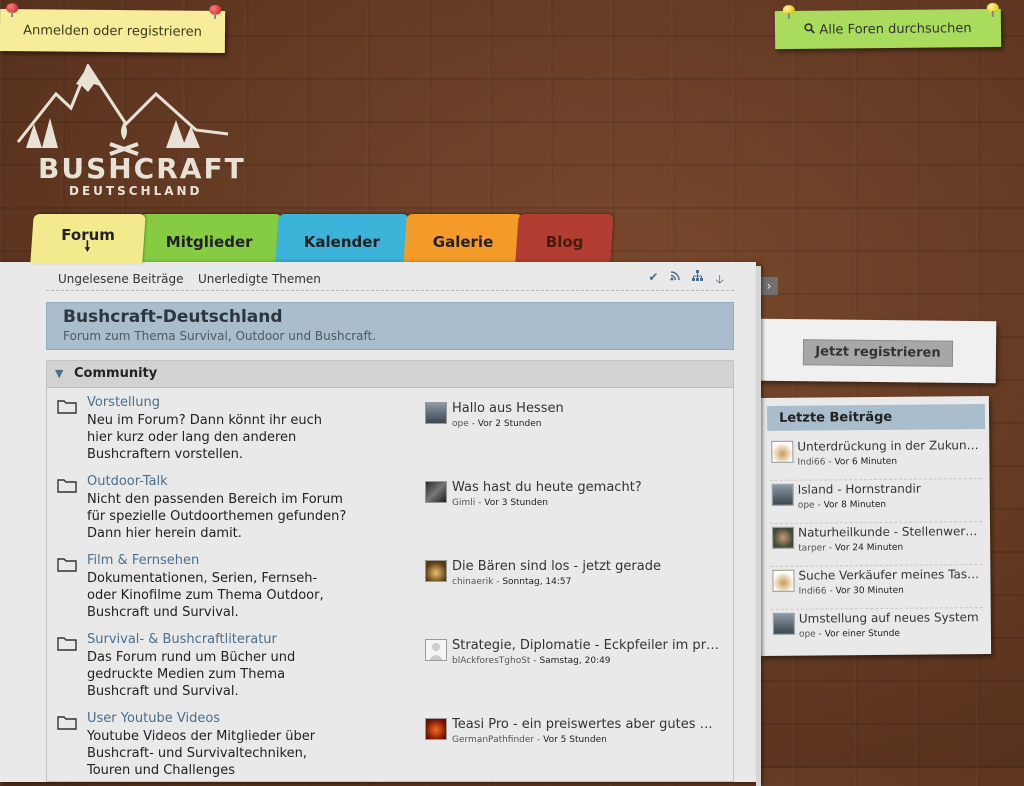 This screenshot has height=786, width=1024. I want to click on register-card: Jetzt registrieren, so click(877, 351).